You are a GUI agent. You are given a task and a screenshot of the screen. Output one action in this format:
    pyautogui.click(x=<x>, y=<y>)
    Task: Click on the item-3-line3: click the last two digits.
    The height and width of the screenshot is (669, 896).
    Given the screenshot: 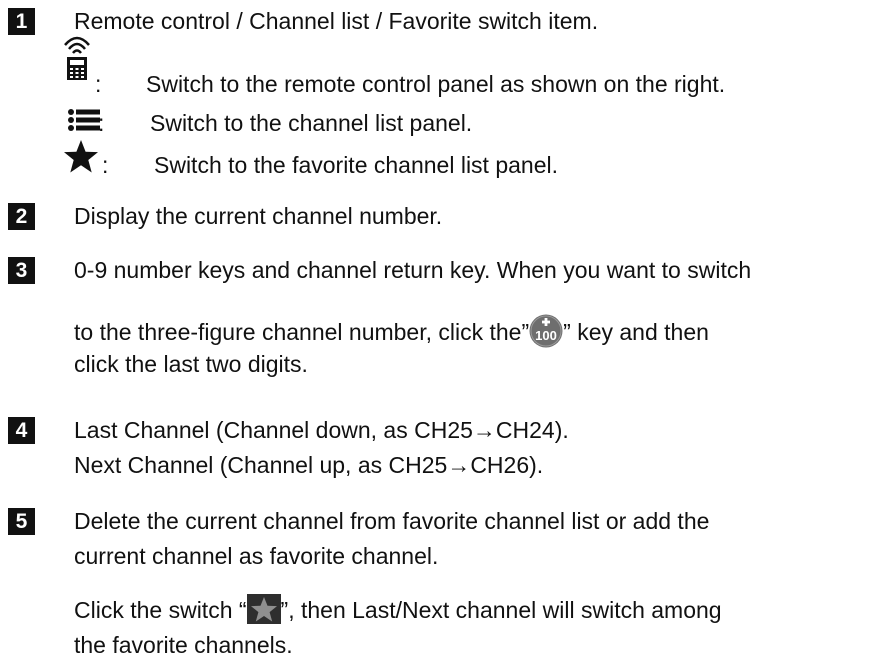 What is the action you would take?
    pyautogui.click(x=191, y=364)
    